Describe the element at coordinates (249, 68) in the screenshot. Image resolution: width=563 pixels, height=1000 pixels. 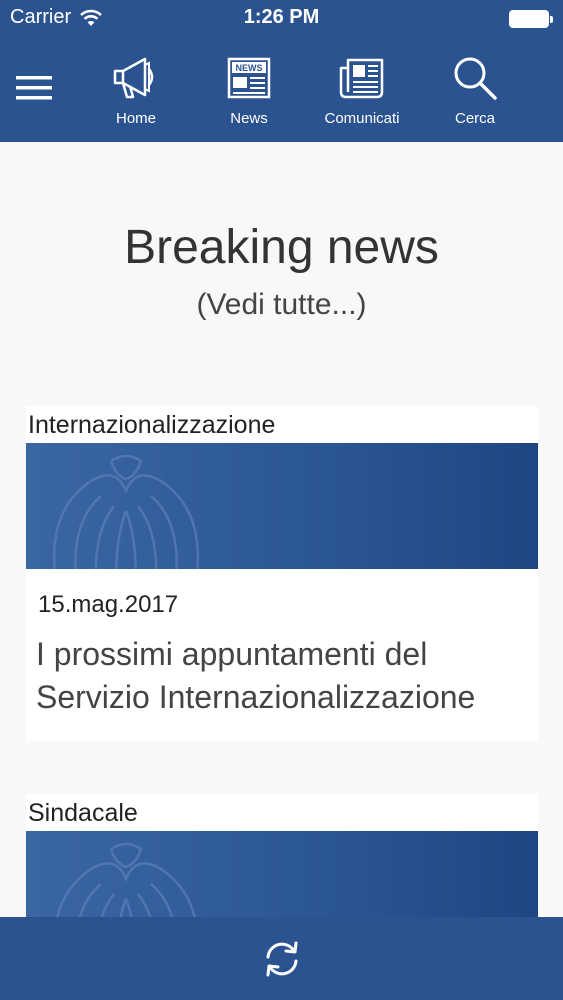
I see `newspaper-icon-text: NEWS` at that location.